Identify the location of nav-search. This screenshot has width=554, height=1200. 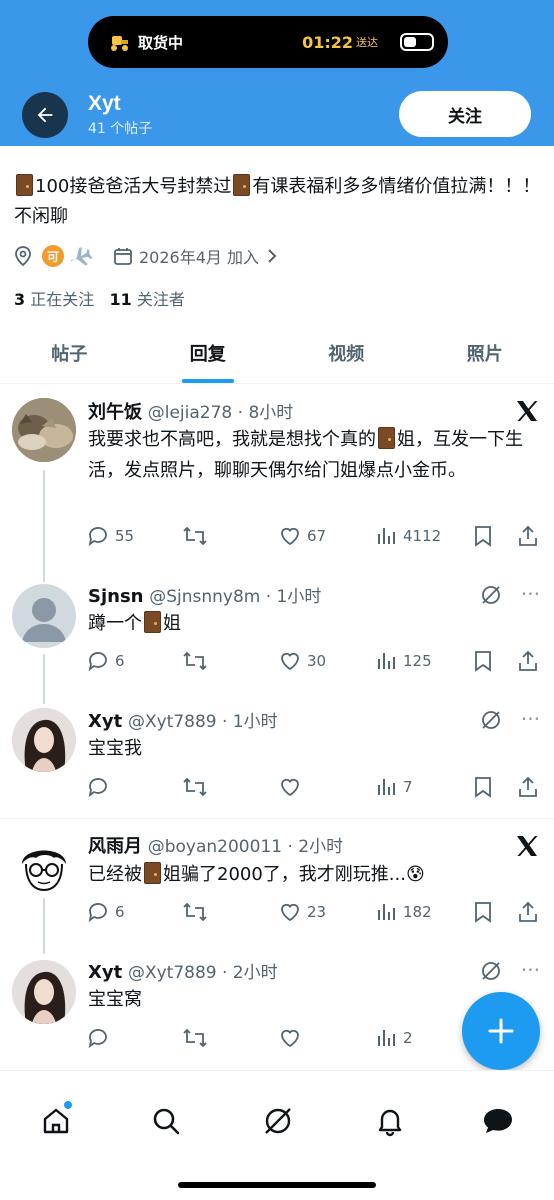
(166, 1121).